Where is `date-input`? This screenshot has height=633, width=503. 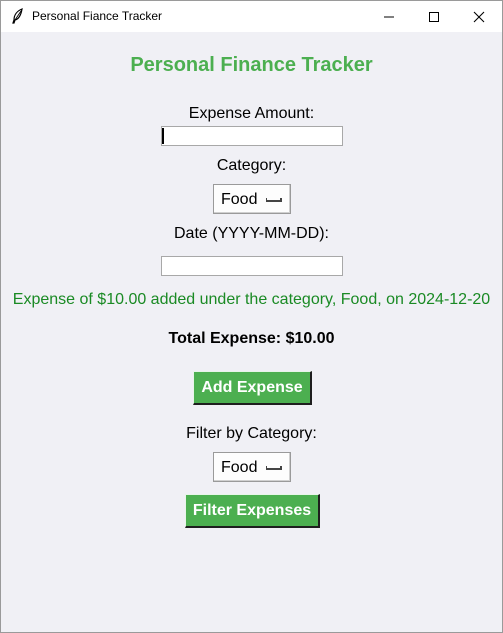
date-input is located at coordinates (252, 266).